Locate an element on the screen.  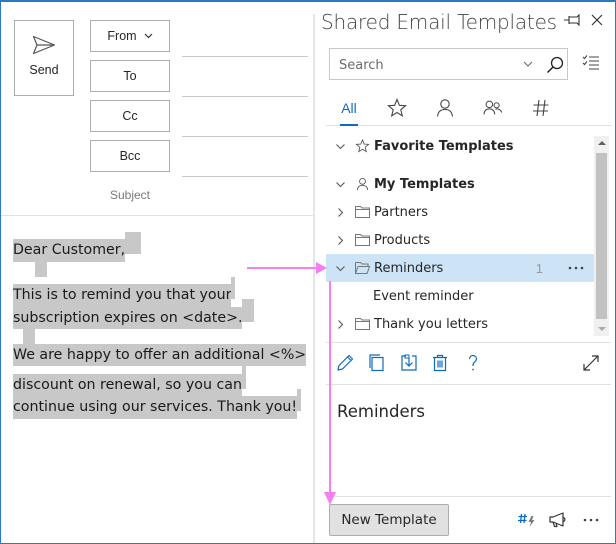
hashtag-bolt-icon is located at coordinates (526, 520).